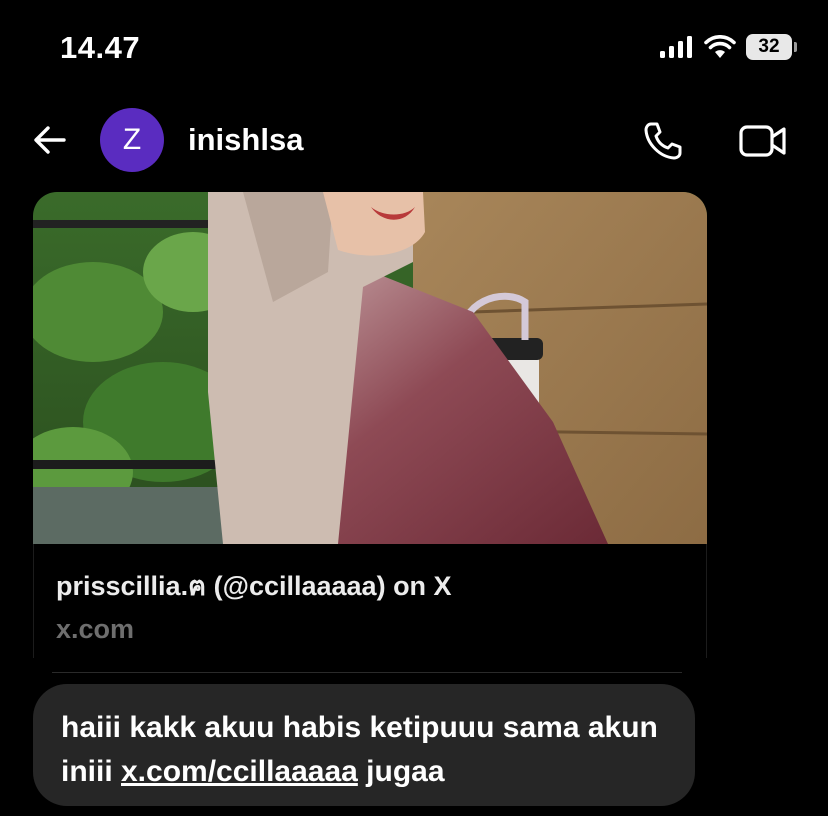  I want to click on link-preview-domain: x.com, so click(95, 629).